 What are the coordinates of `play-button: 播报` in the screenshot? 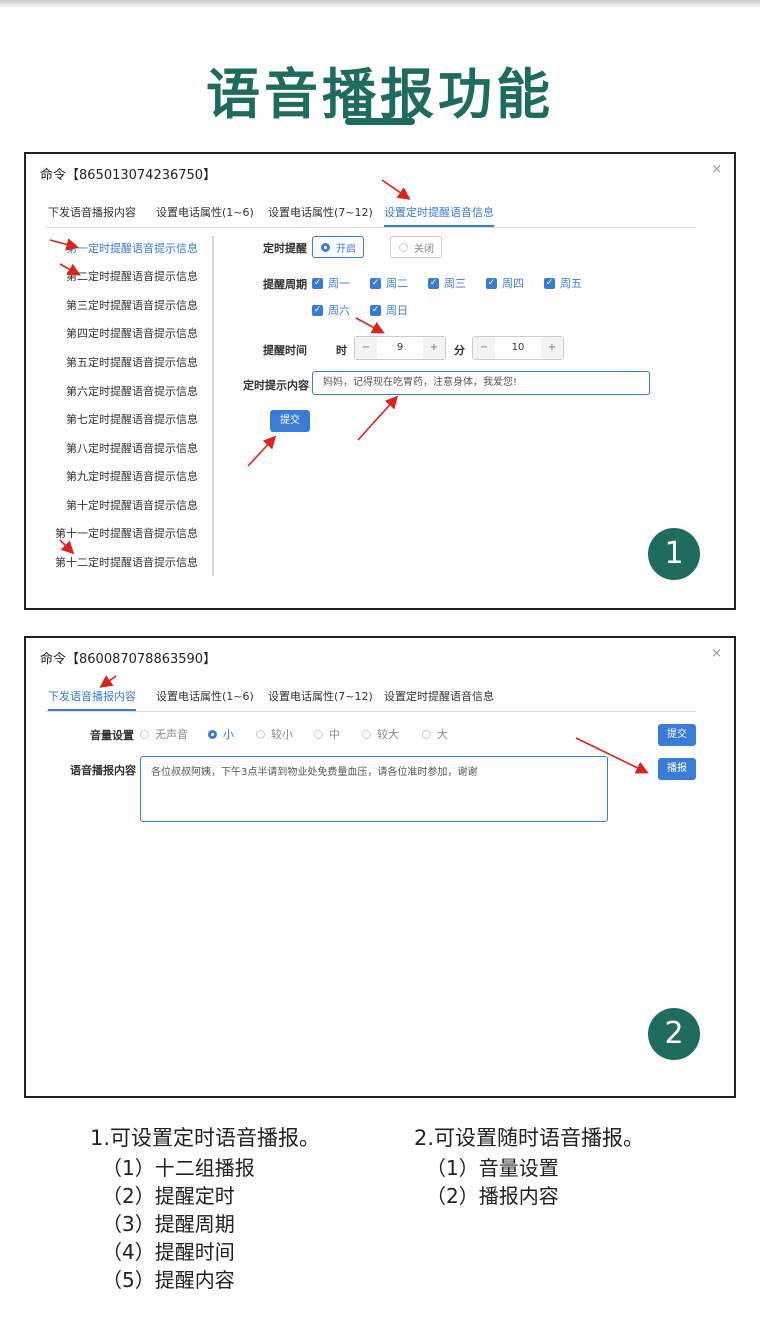 It's located at (677, 769).